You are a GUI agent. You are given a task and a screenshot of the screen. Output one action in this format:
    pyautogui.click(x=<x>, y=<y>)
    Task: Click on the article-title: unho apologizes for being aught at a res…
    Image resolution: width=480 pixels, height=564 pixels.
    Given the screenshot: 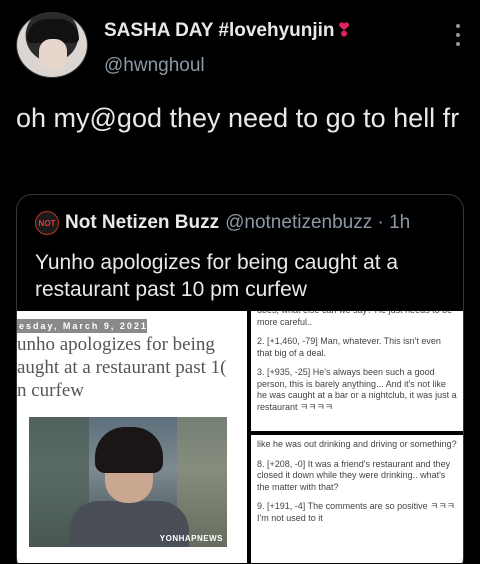 What is the action you would take?
    pyautogui.click(x=132, y=367)
    